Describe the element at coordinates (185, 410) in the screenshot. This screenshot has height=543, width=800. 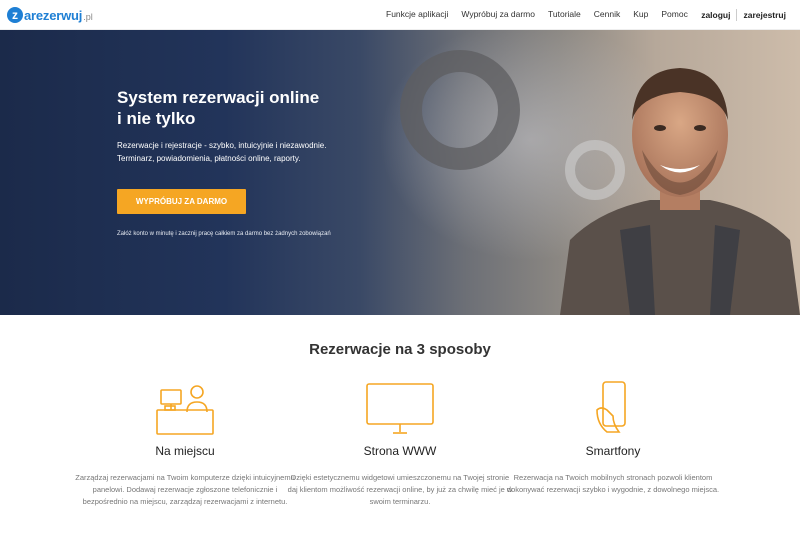
I see `desk-reception-icon` at that location.